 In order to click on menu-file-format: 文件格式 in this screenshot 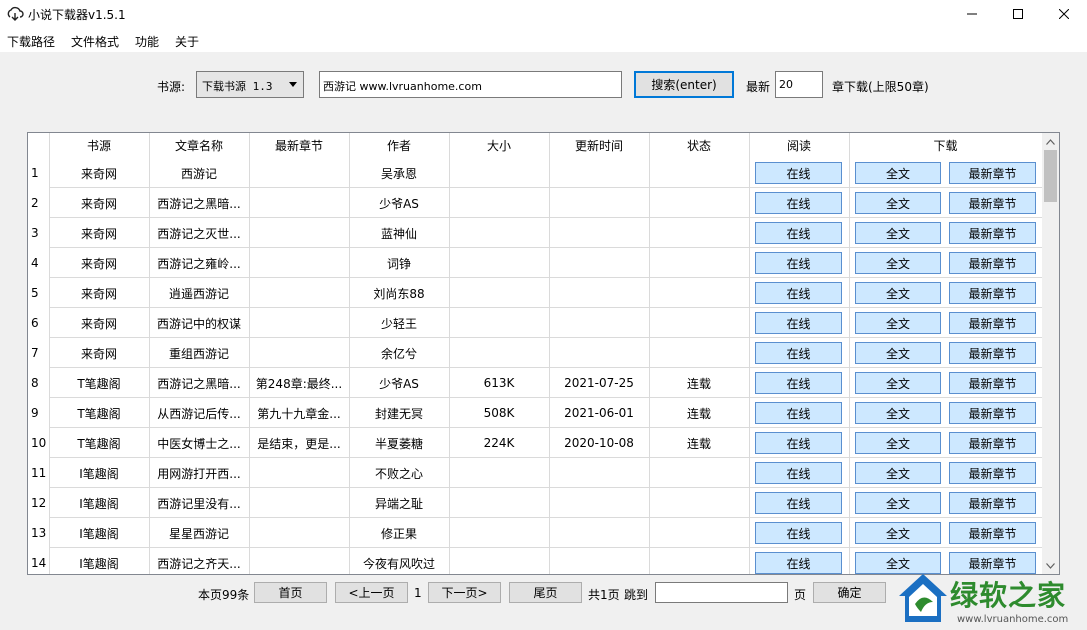, I will do `click(95, 41)`.